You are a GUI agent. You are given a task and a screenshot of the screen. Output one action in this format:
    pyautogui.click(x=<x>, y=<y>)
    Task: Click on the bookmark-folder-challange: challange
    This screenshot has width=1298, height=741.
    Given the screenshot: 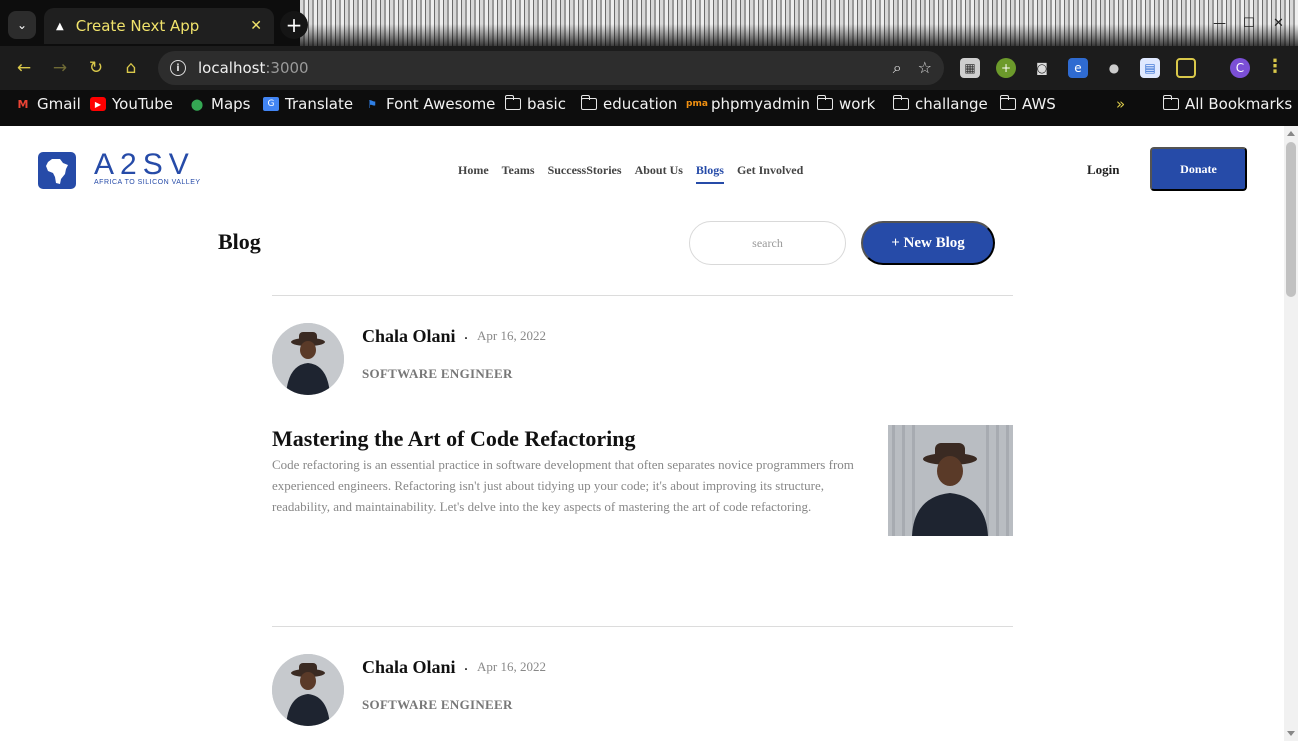 What is the action you would take?
    pyautogui.click(x=940, y=104)
    